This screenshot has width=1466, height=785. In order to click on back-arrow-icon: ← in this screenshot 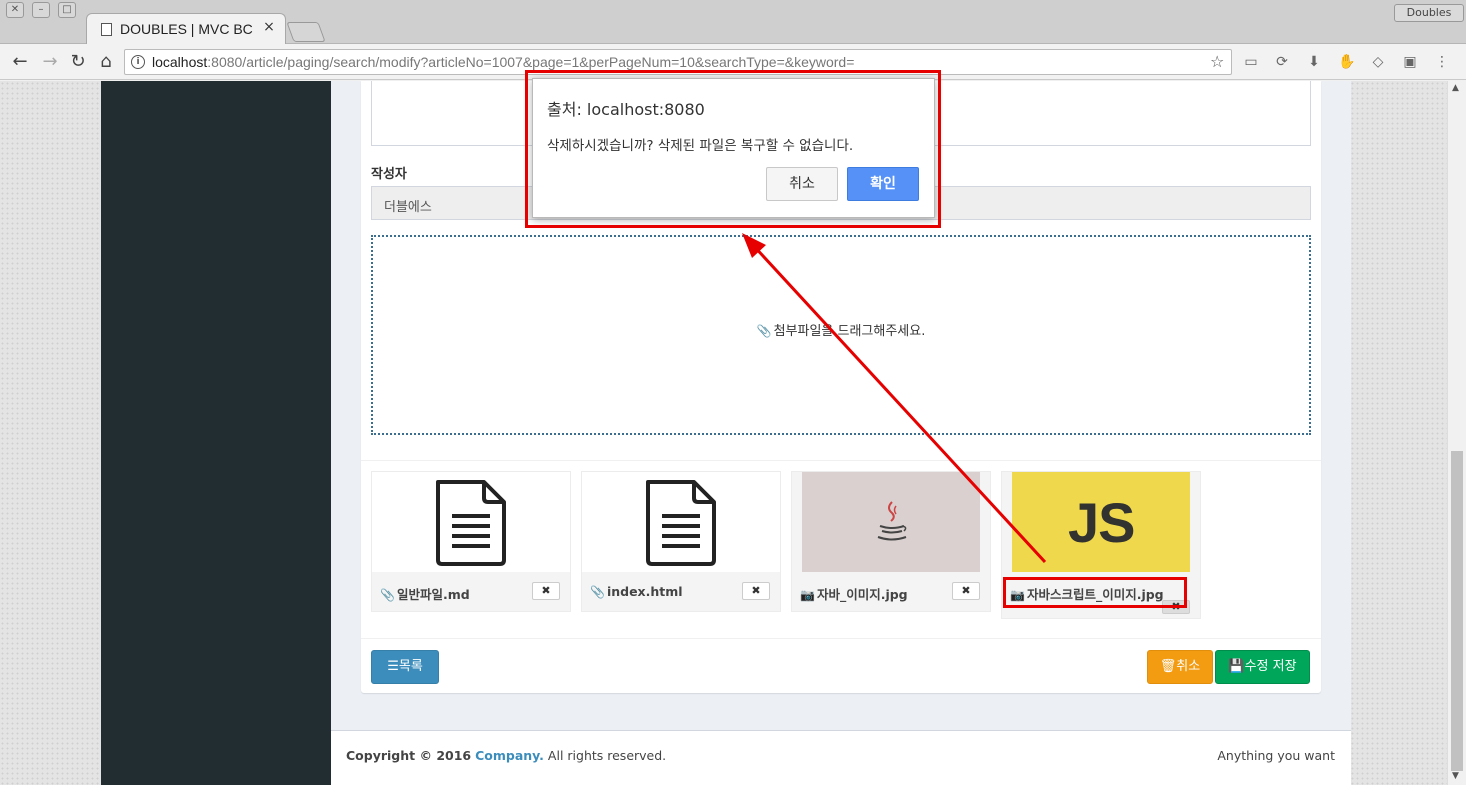, I will do `click(20, 62)`.